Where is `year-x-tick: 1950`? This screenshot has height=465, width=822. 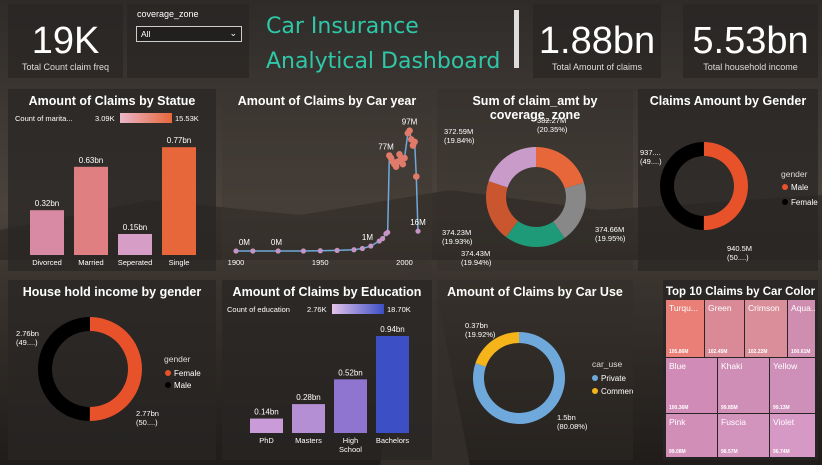
year-x-tick: 1950 is located at coordinates (320, 262).